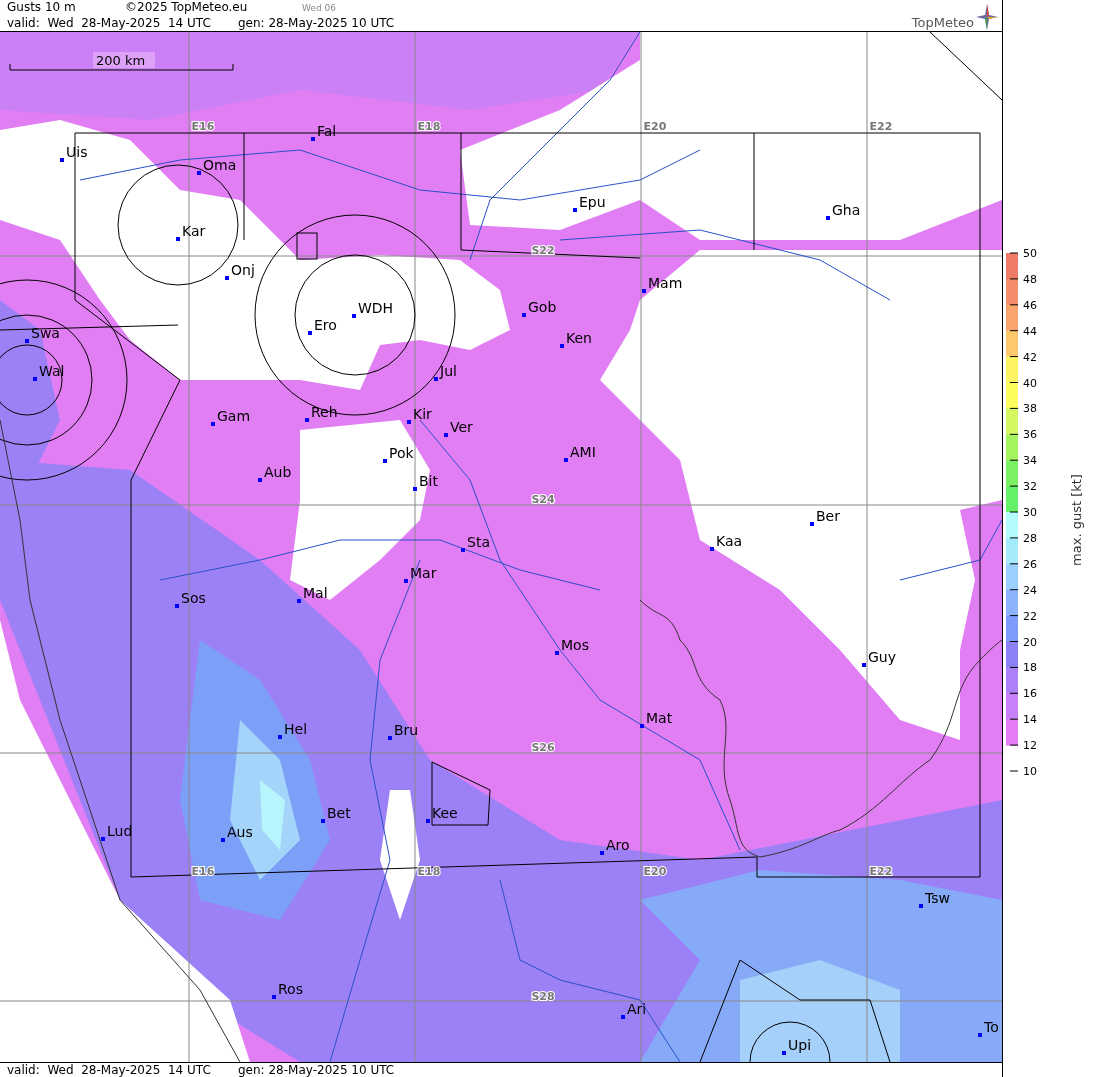  I want to click on place-label: Lud, so click(120, 831).